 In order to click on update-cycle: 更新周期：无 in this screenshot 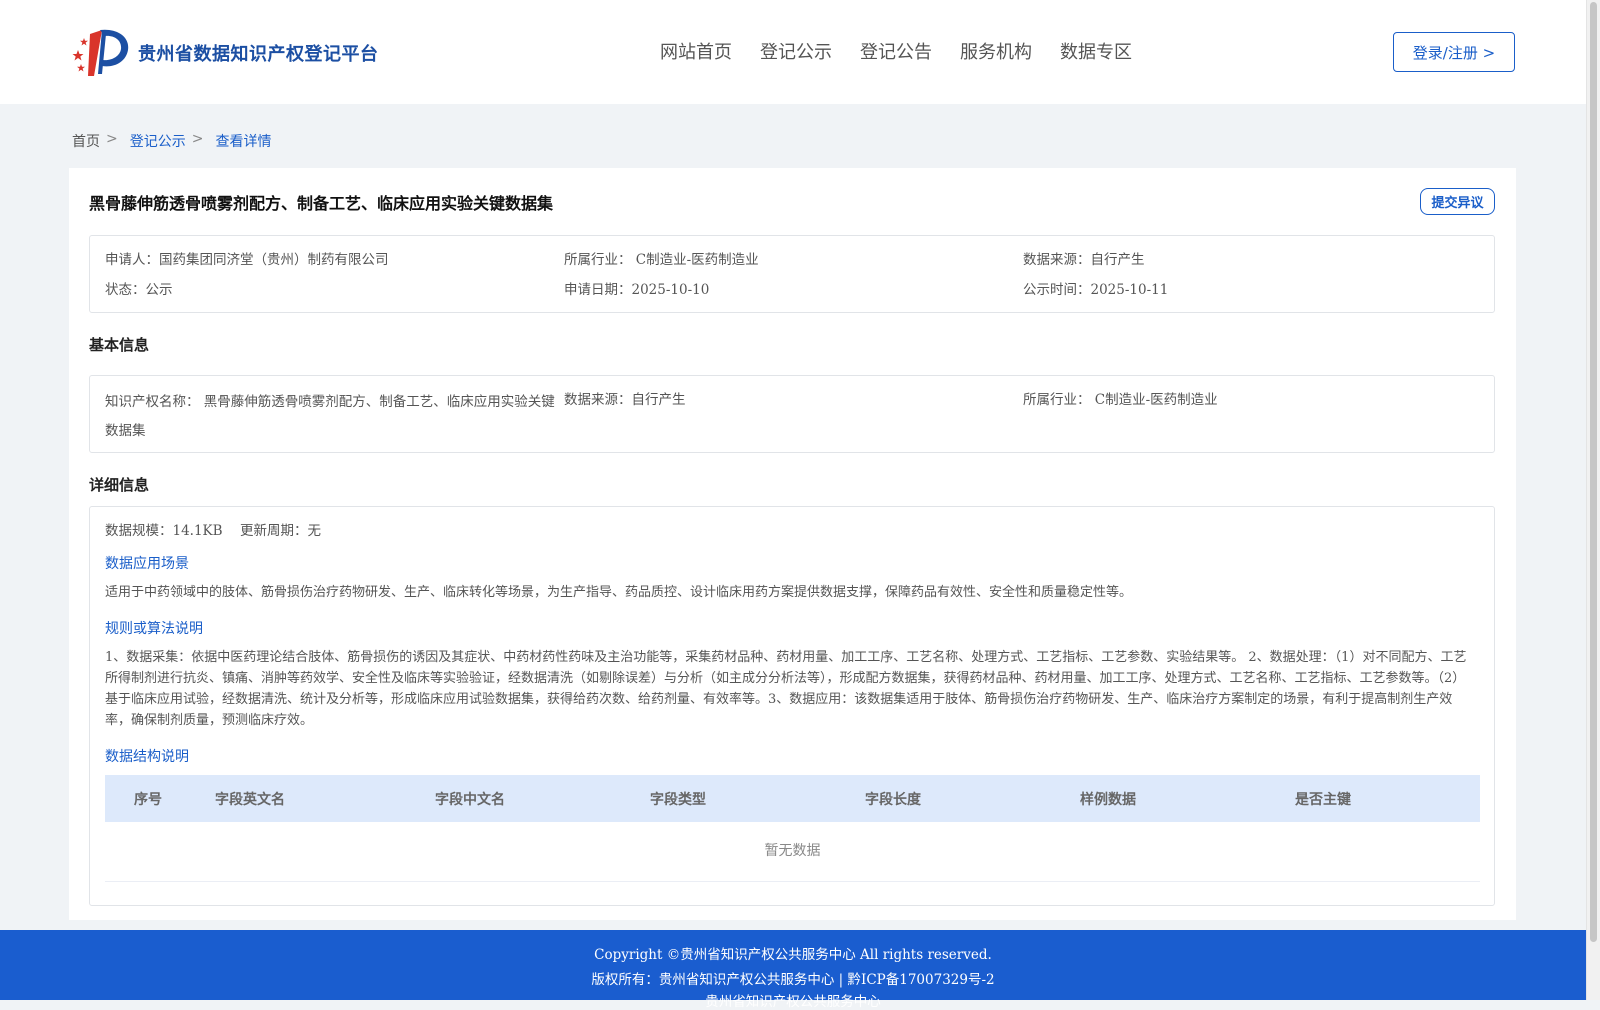, I will do `click(280, 531)`.